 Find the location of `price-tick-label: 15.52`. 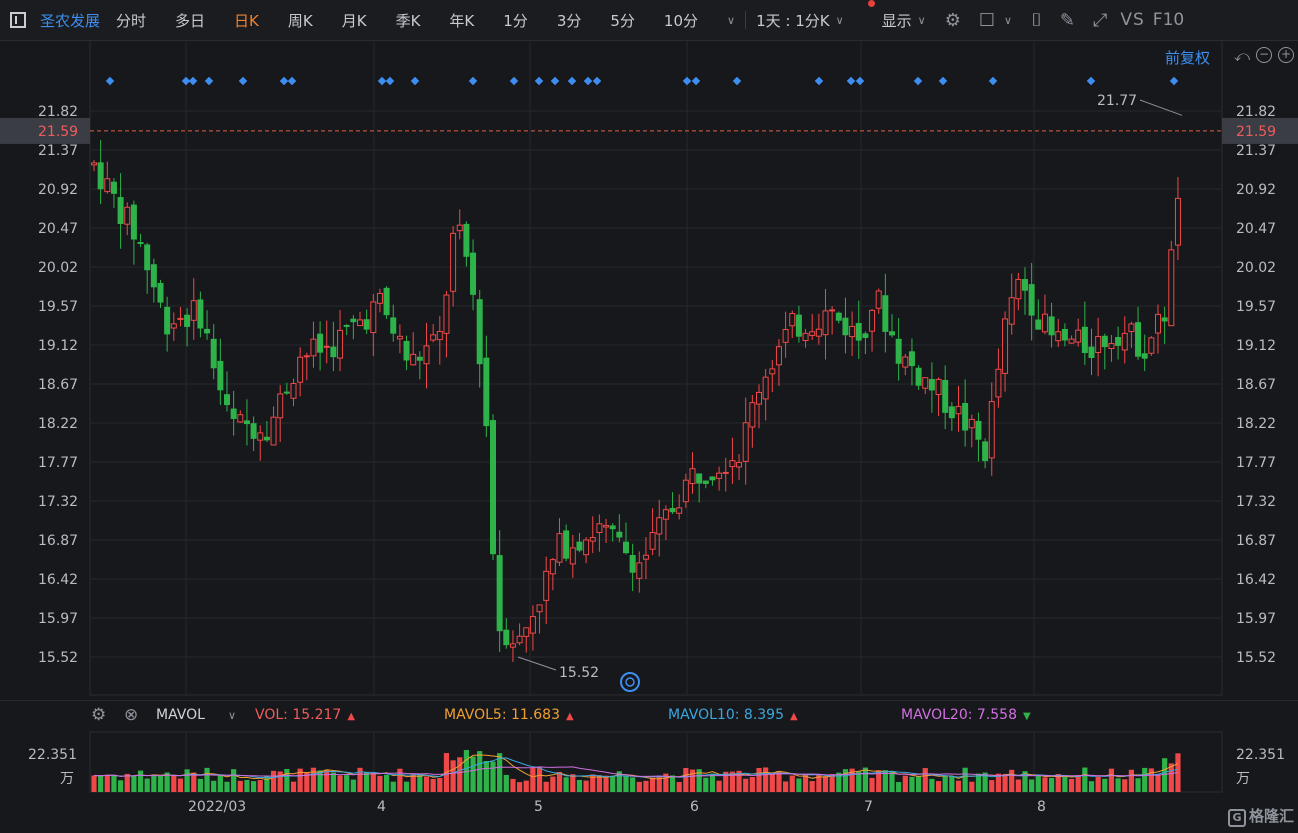

price-tick-label: 15.52 is located at coordinates (58, 658).